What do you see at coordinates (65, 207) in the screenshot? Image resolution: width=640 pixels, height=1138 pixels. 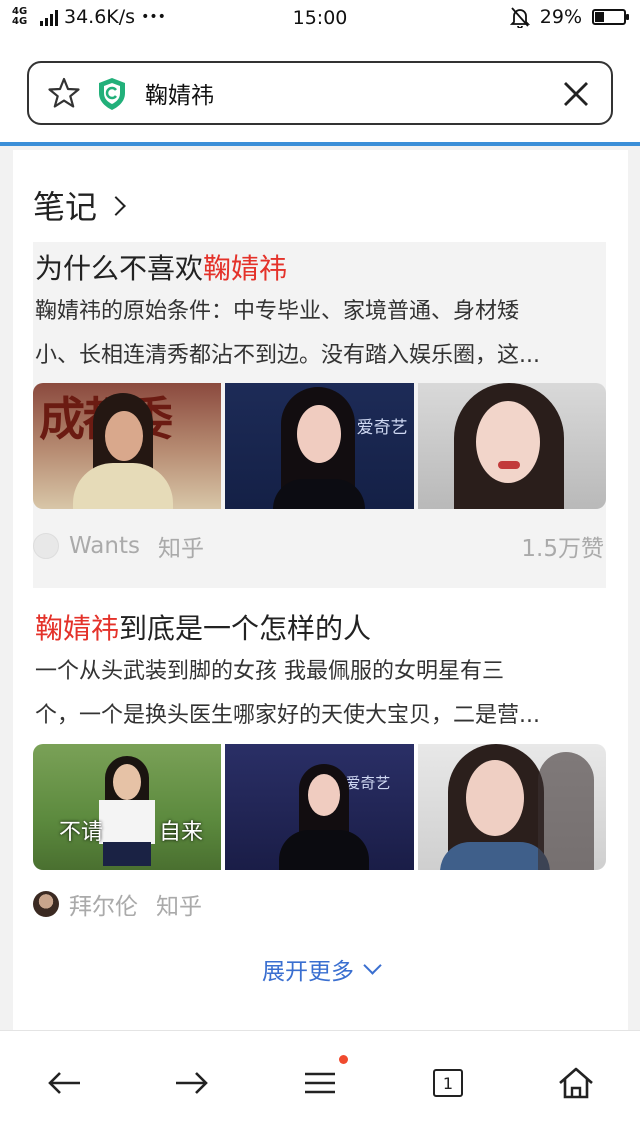 I see `section-title: 笔记` at bounding box center [65, 207].